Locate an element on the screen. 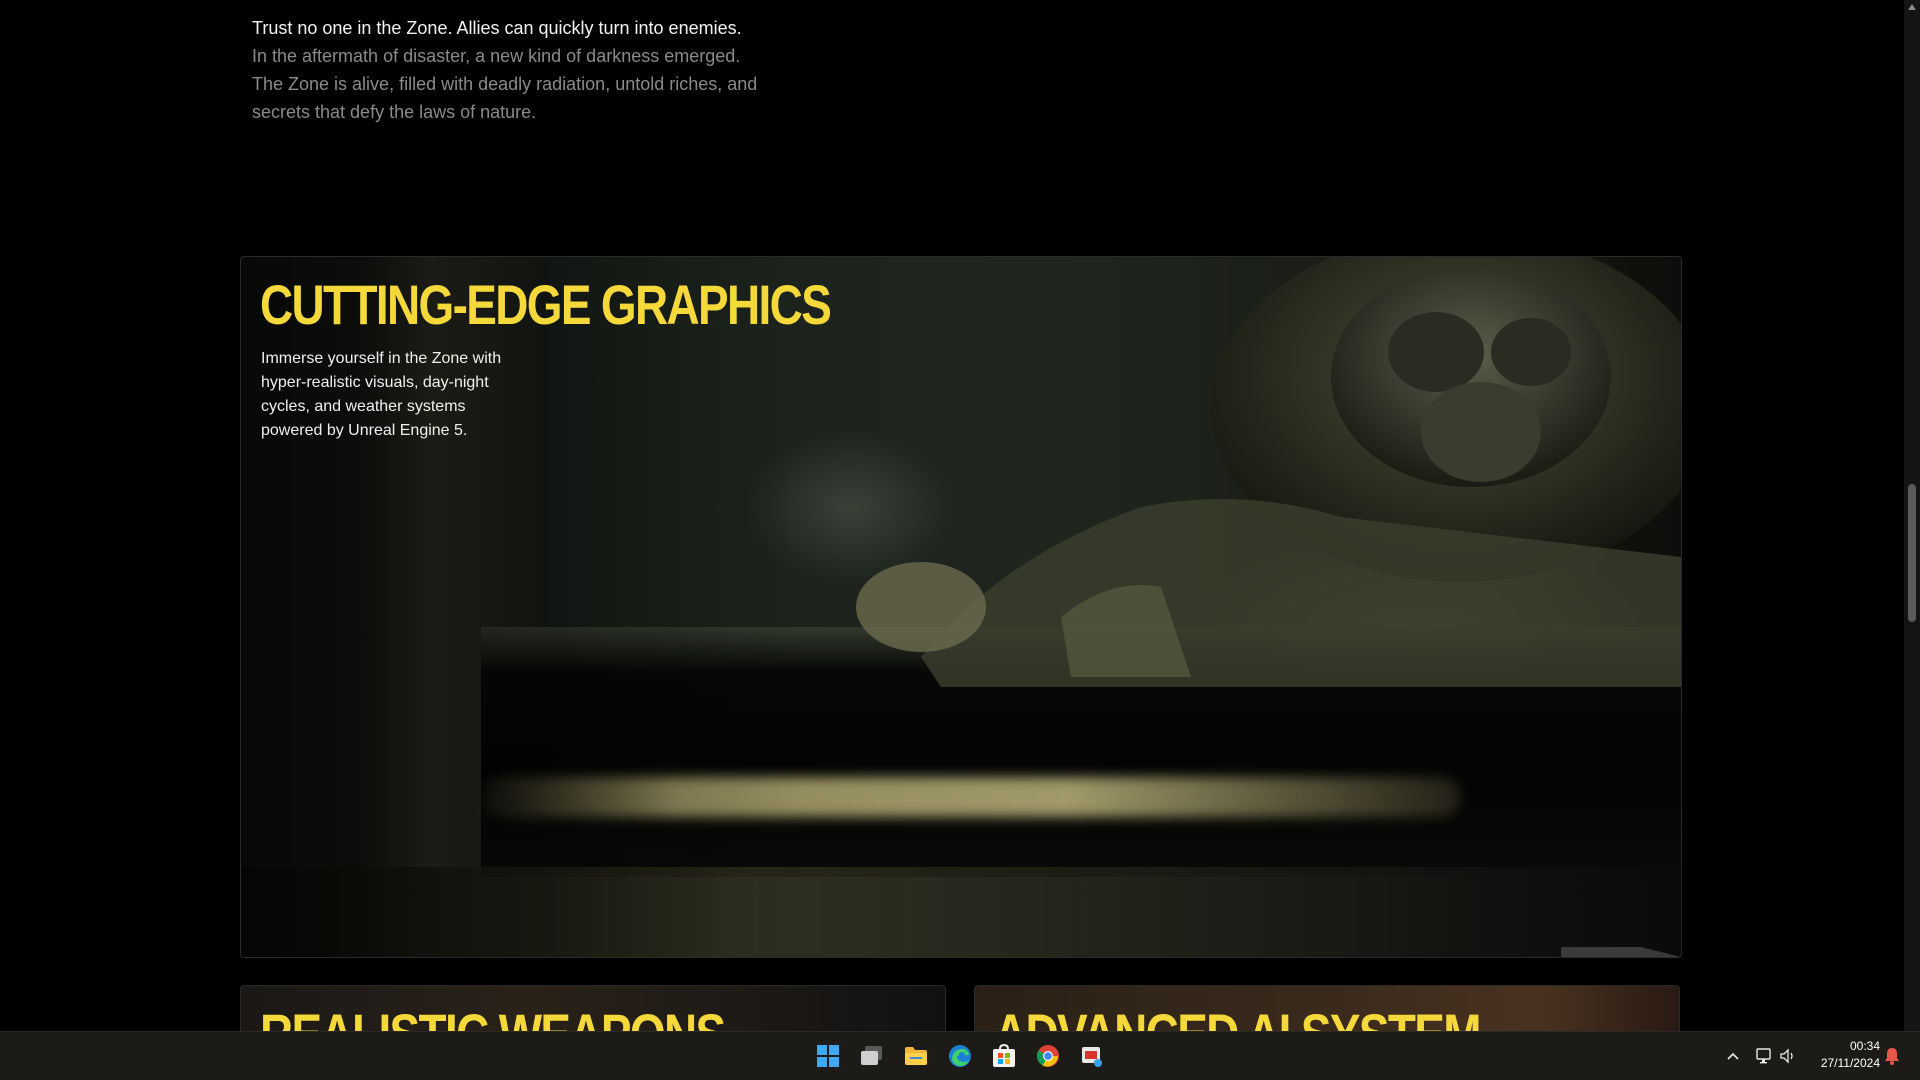 This screenshot has height=1080, width=1920. feature-card-weapons: REALISTIC WEAPONS is located at coordinates (593, 1008).